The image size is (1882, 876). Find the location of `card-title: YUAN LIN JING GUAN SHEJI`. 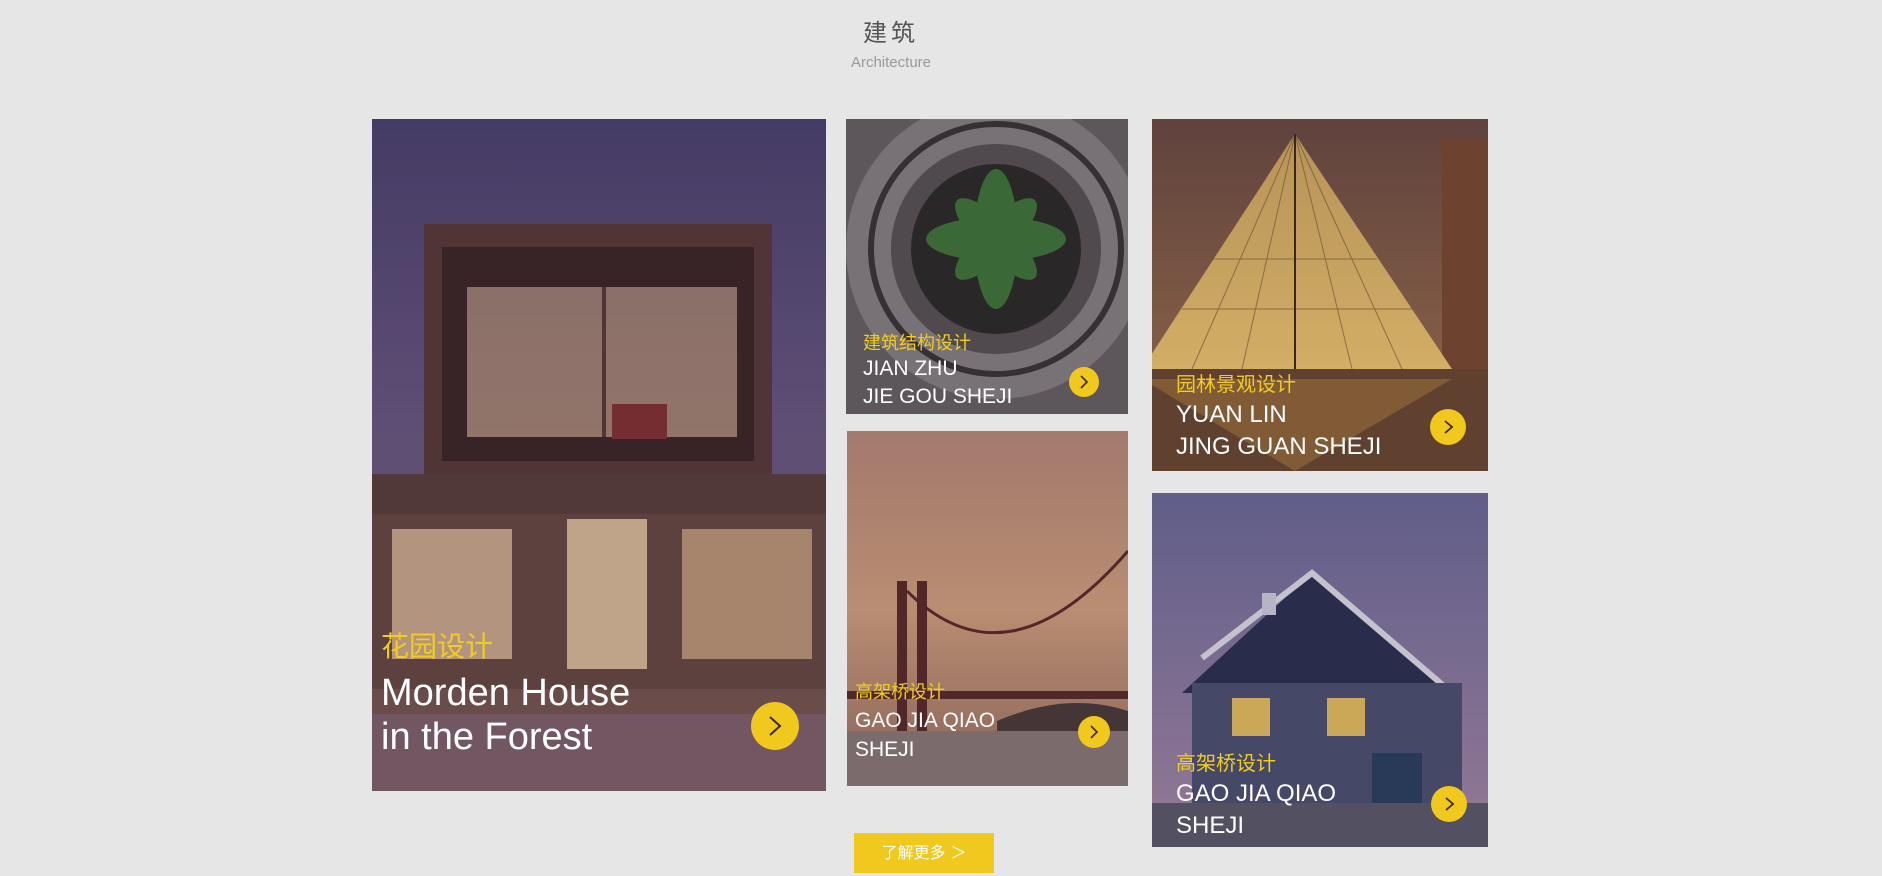

card-title: YUAN LIN JING GUAN SHEJI is located at coordinates (1279, 430).